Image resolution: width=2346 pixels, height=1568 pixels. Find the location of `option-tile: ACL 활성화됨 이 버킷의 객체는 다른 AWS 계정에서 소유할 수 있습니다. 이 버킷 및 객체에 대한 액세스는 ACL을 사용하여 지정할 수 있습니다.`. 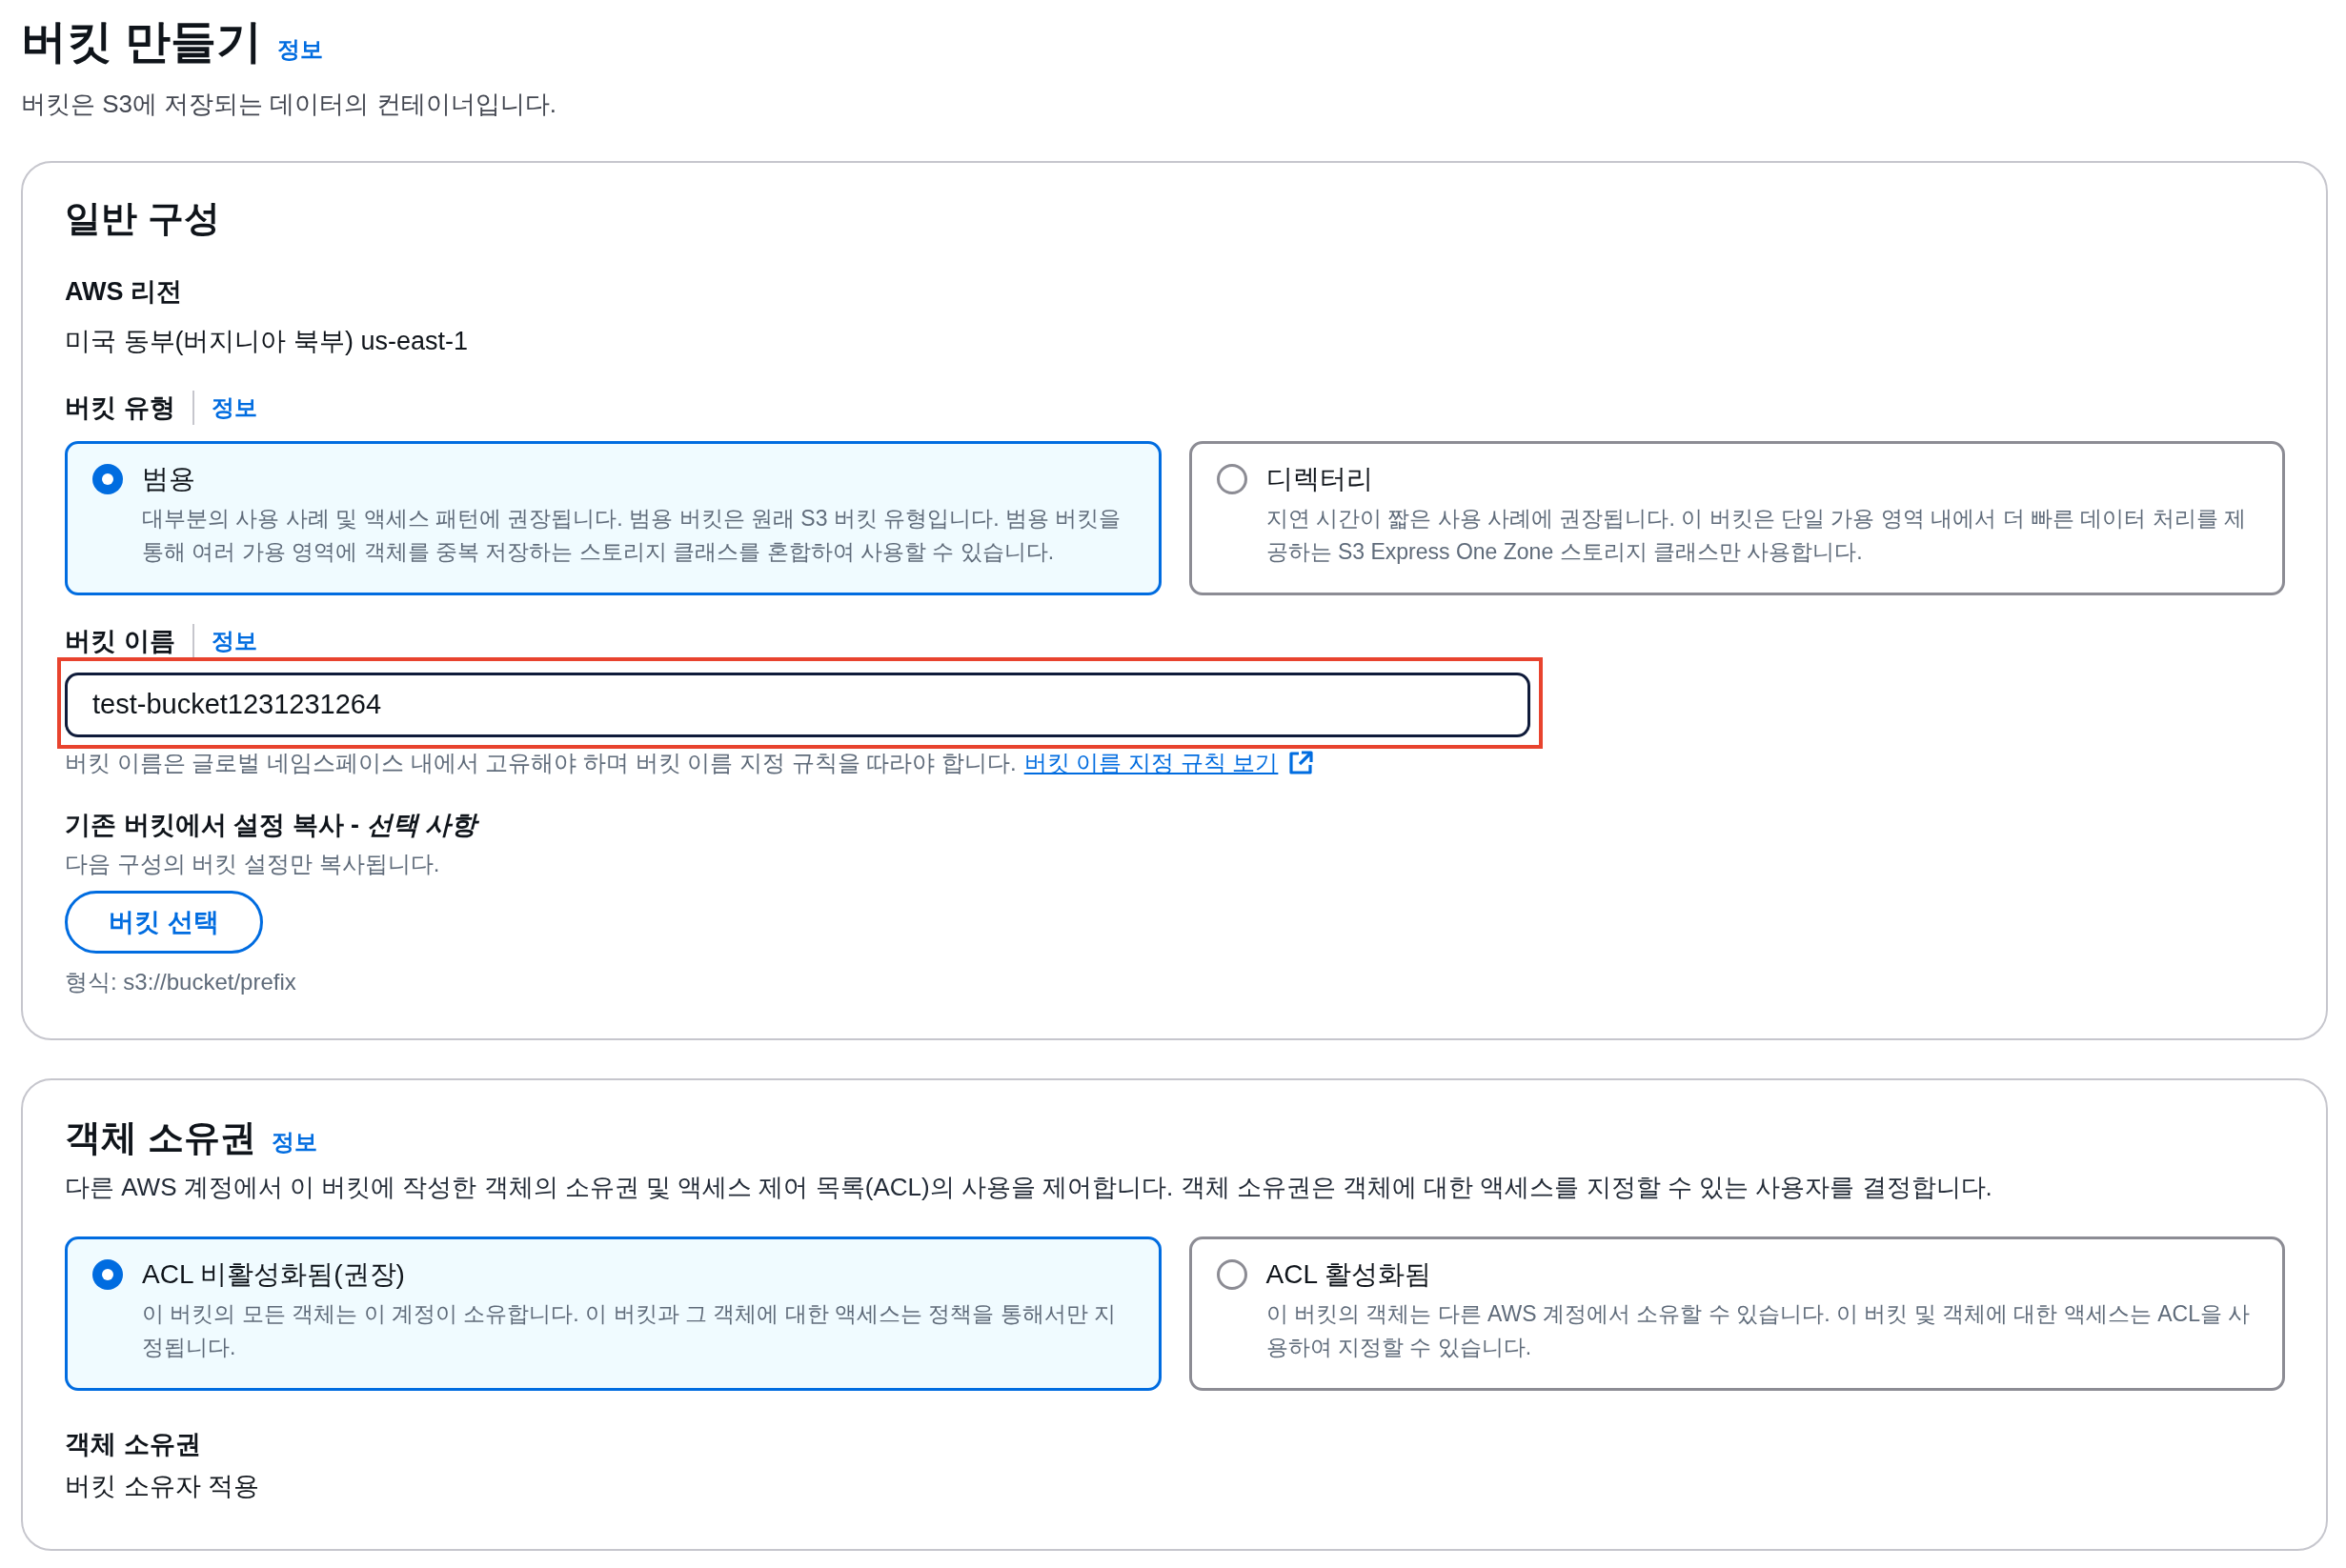

option-tile: ACL 활성화됨 이 버킷의 객체는 다른 AWS 계정에서 소유할 수 있습니다. 이 버킷 및 객체에 대한 액세스는 ACL을 사용하여 지정할 수 있습니다. is located at coordinates (1736, 1313).